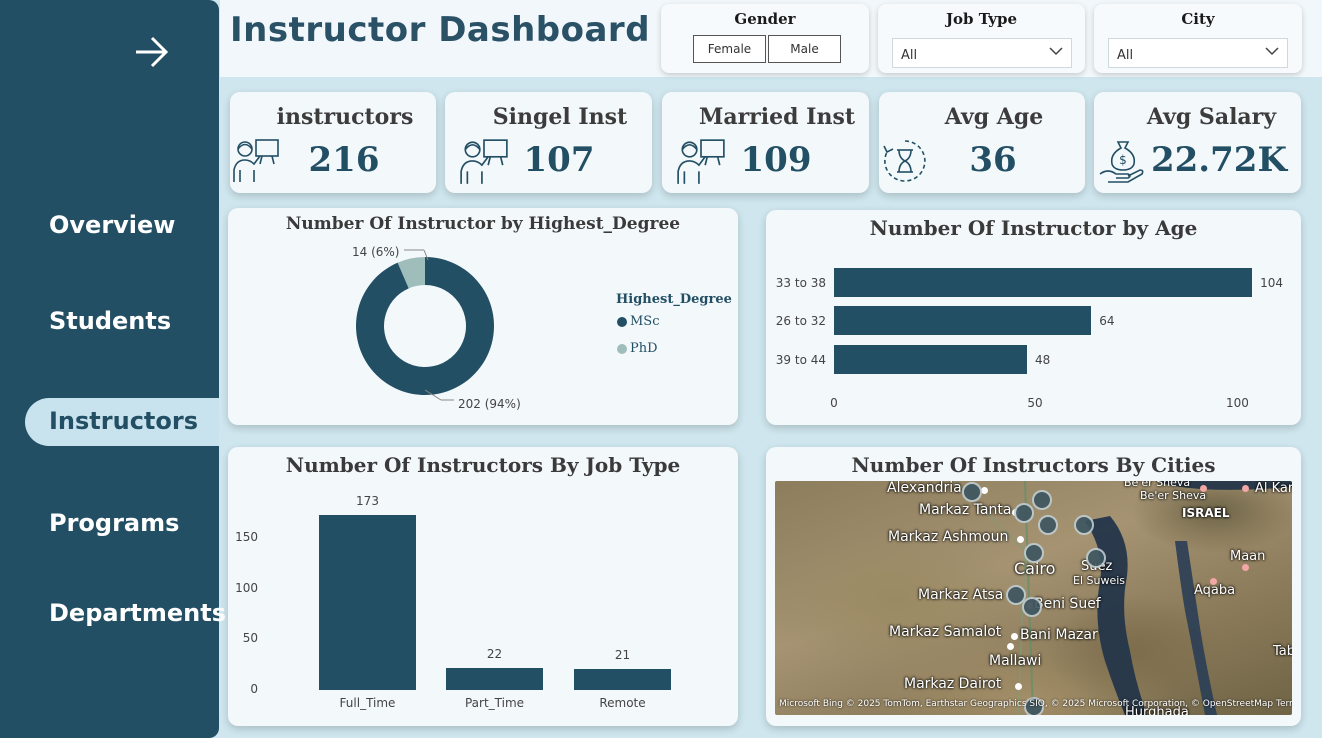 Image resolution: width=1322 pixels, height=738 pixels. Describe the element at coordinates (622, 654) in the screenshot. I see `job-type-data-label: 21` at that location.